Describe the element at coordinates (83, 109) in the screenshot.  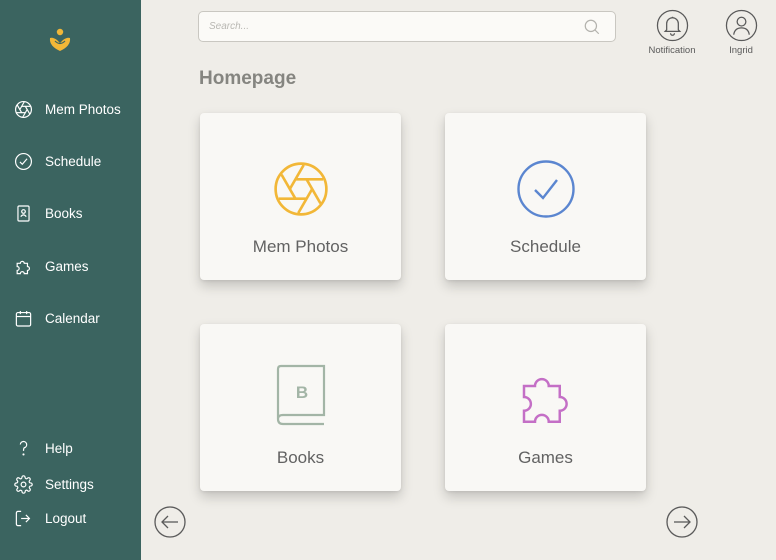
I see `sidebar-item-label: Mem Photos` at that location.